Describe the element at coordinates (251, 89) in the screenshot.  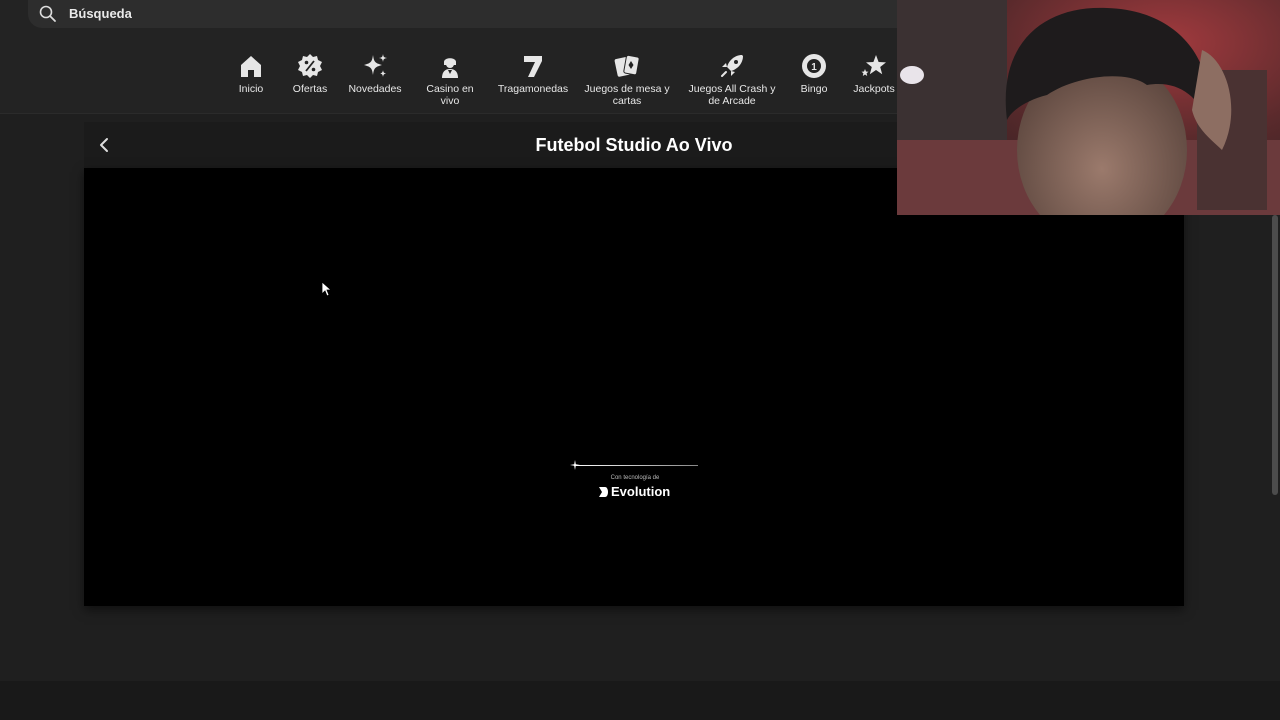
I see `nav-item-label: Inicio` at that location.